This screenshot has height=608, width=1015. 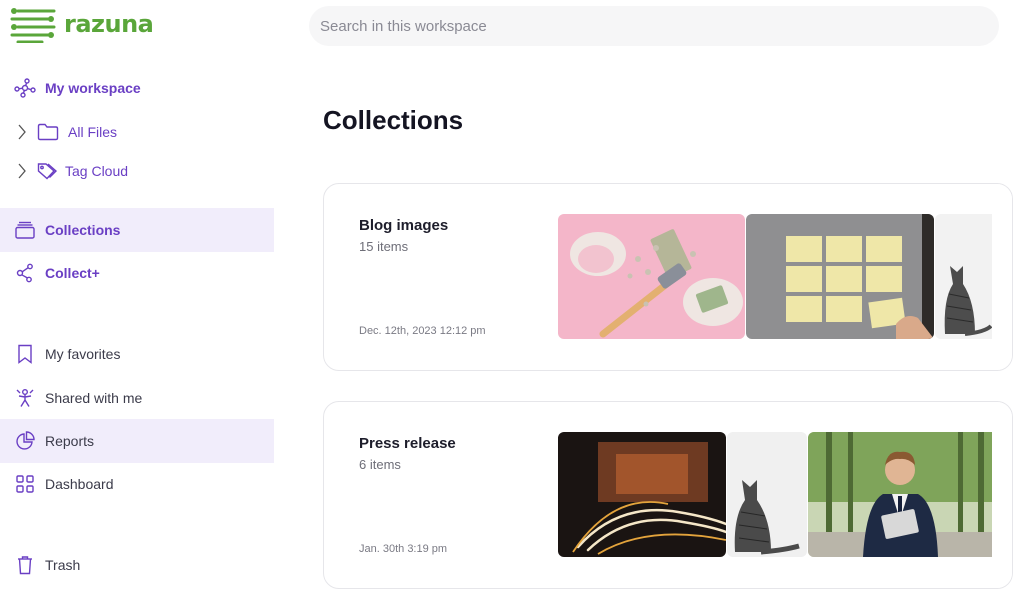 I want to click on collection-date: Dec. 12th, 2023 12:12 pm, so click(x=422, y=331).